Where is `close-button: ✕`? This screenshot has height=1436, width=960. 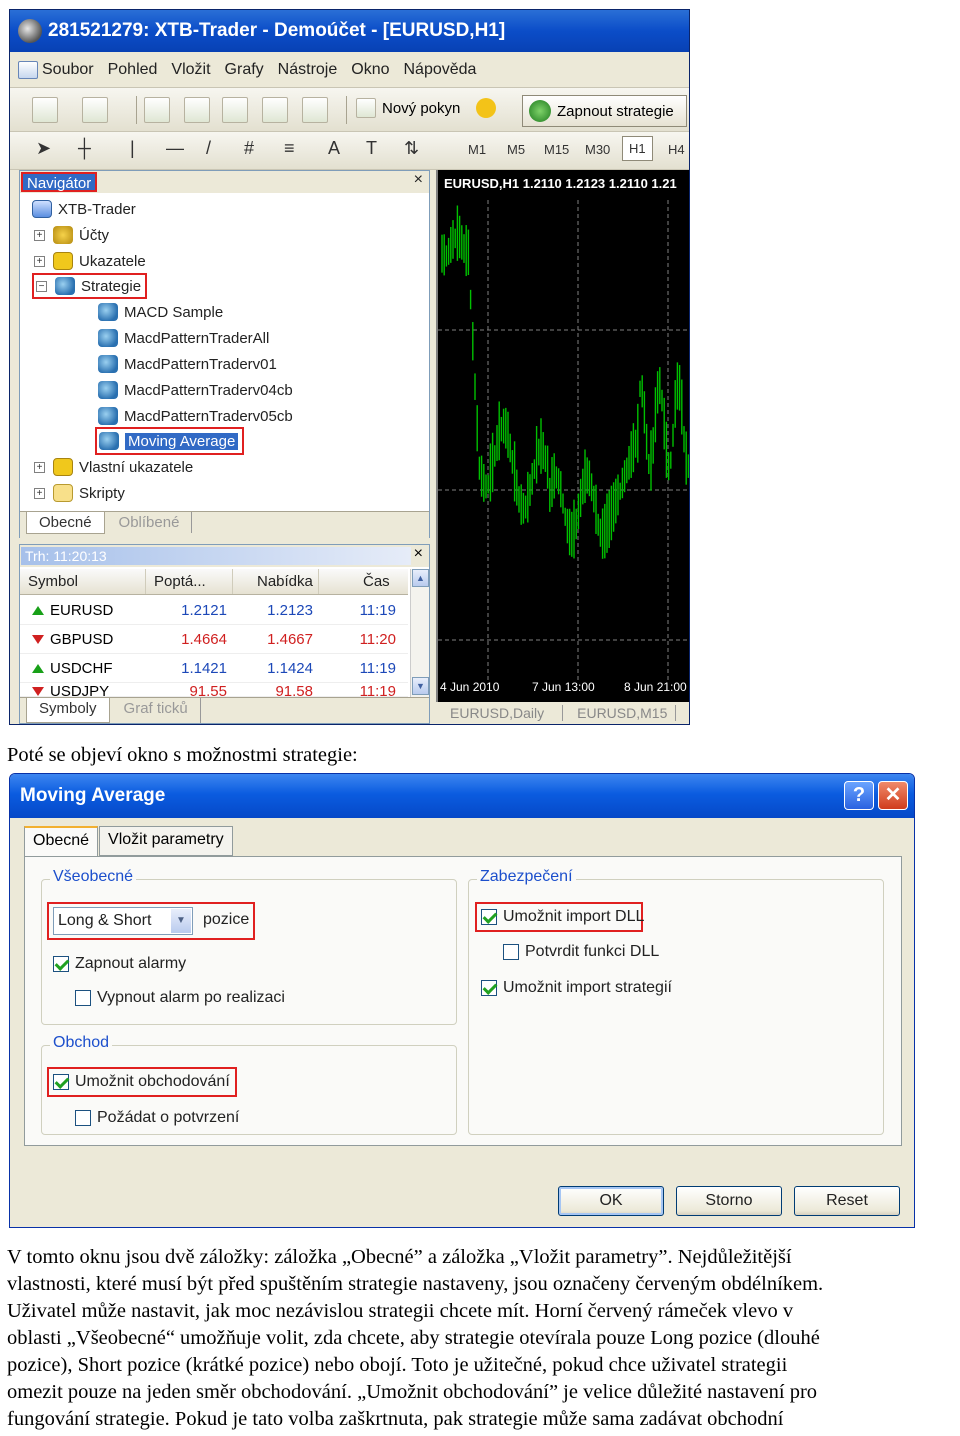
close-button: ✕ is located at coordinates (893, 795).